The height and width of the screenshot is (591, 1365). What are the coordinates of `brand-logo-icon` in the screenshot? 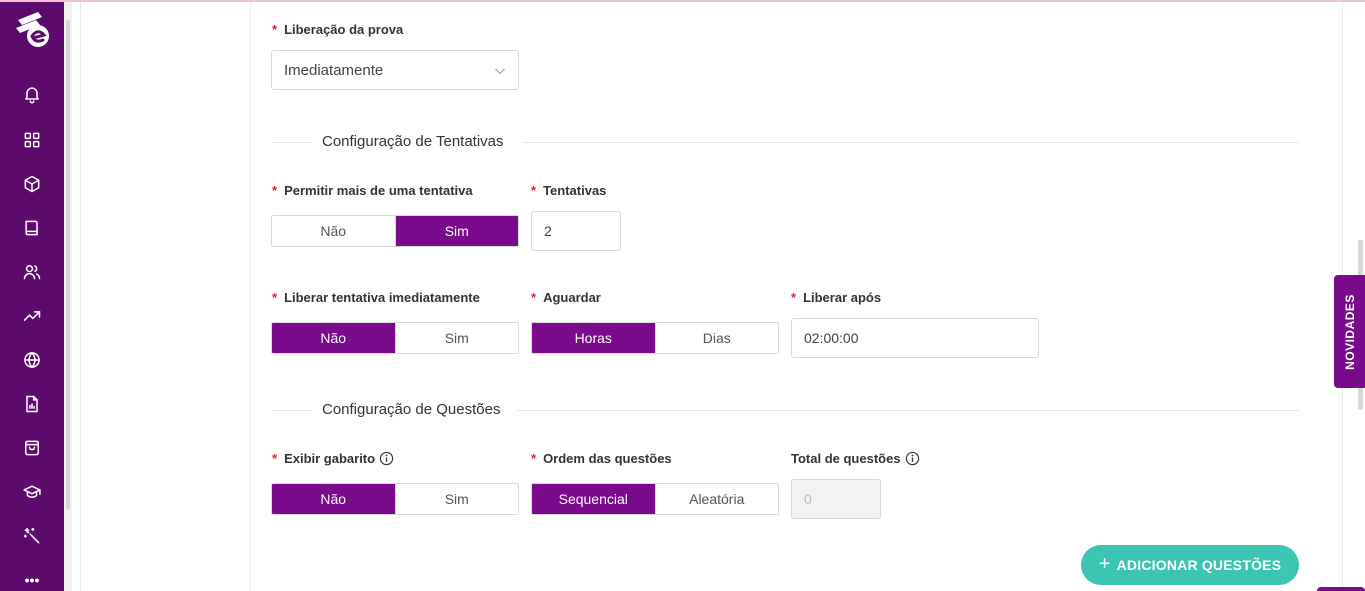 It's located at (33, 29).